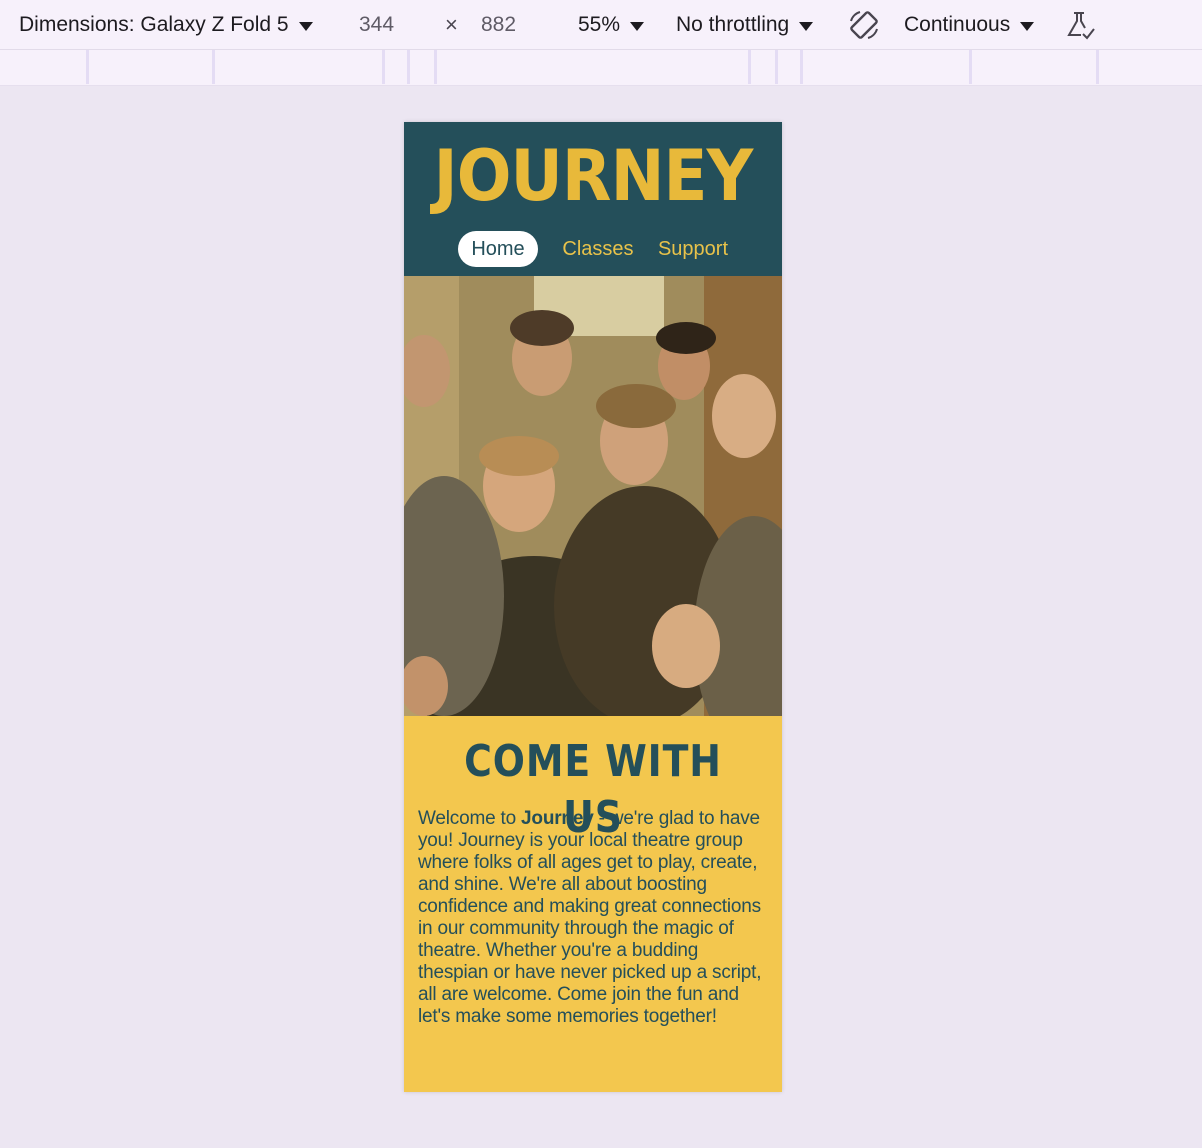  I want to click on throttling-label: No throttling, so click(733, 24).